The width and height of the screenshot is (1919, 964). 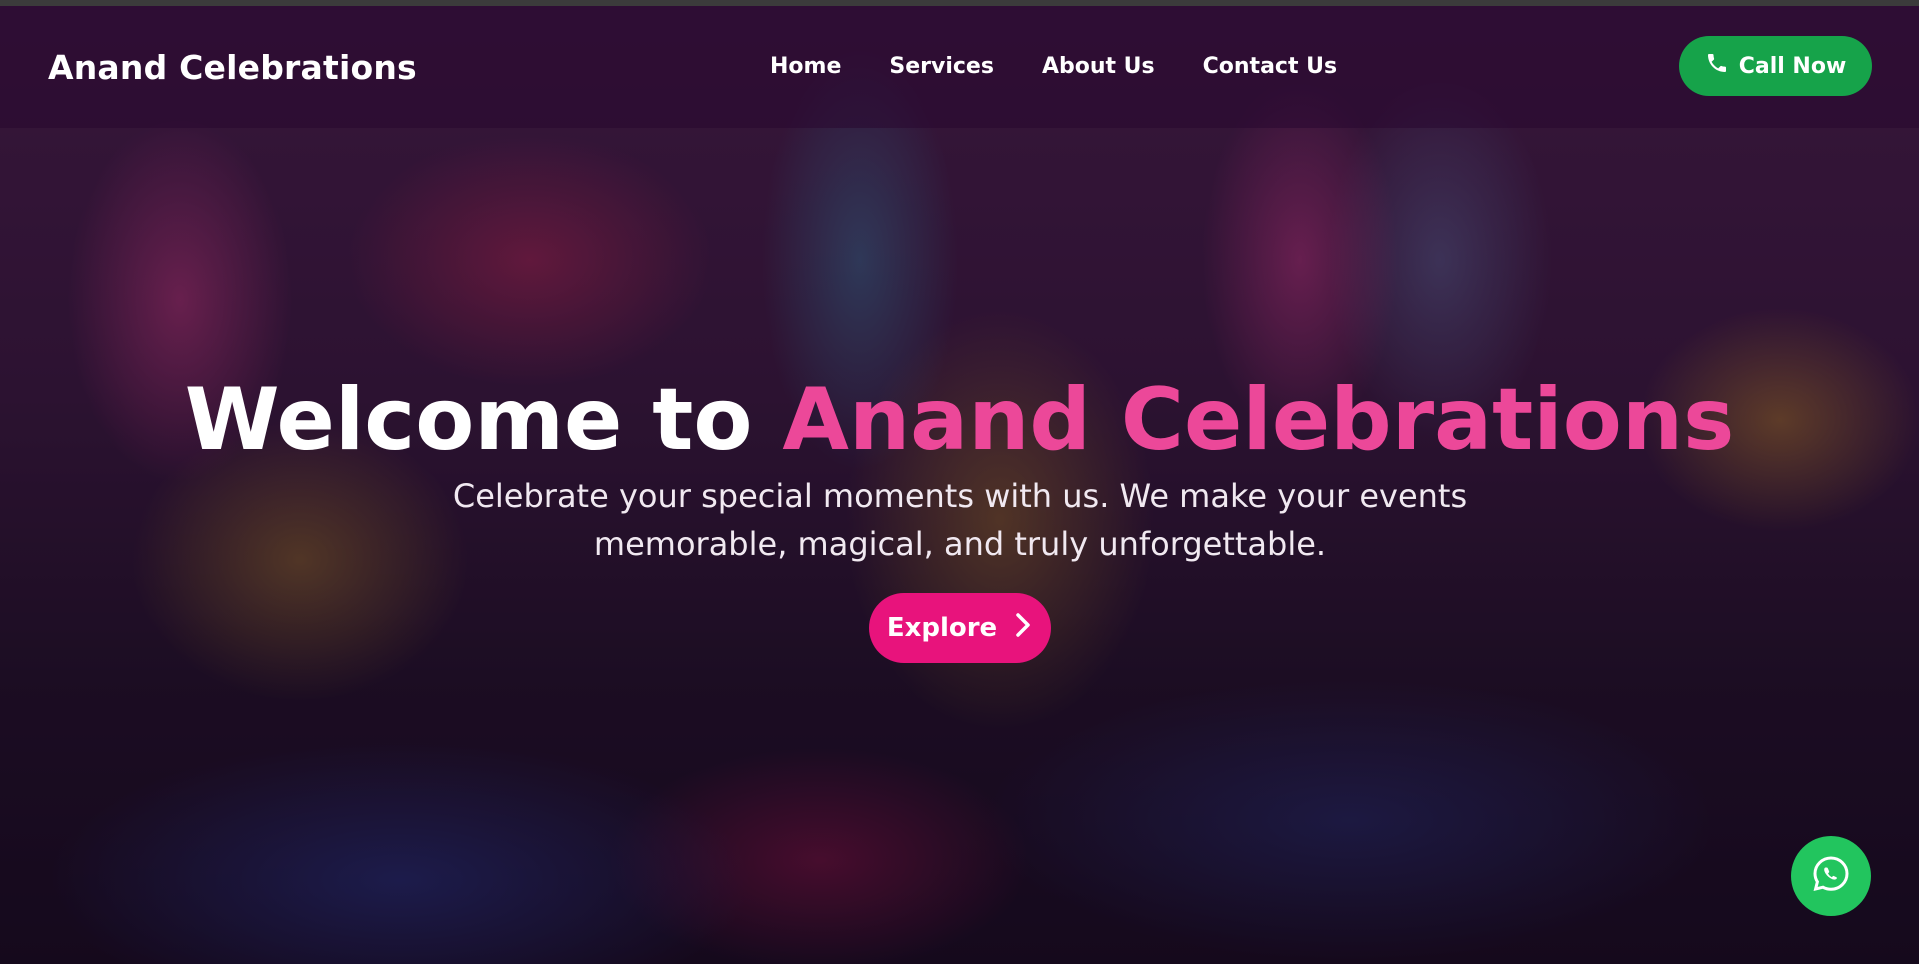 What do you see at coordinates (1098, 66) in the screenshot?
I see `nav-about-us: About Us` at bounding box center [1098, 66].